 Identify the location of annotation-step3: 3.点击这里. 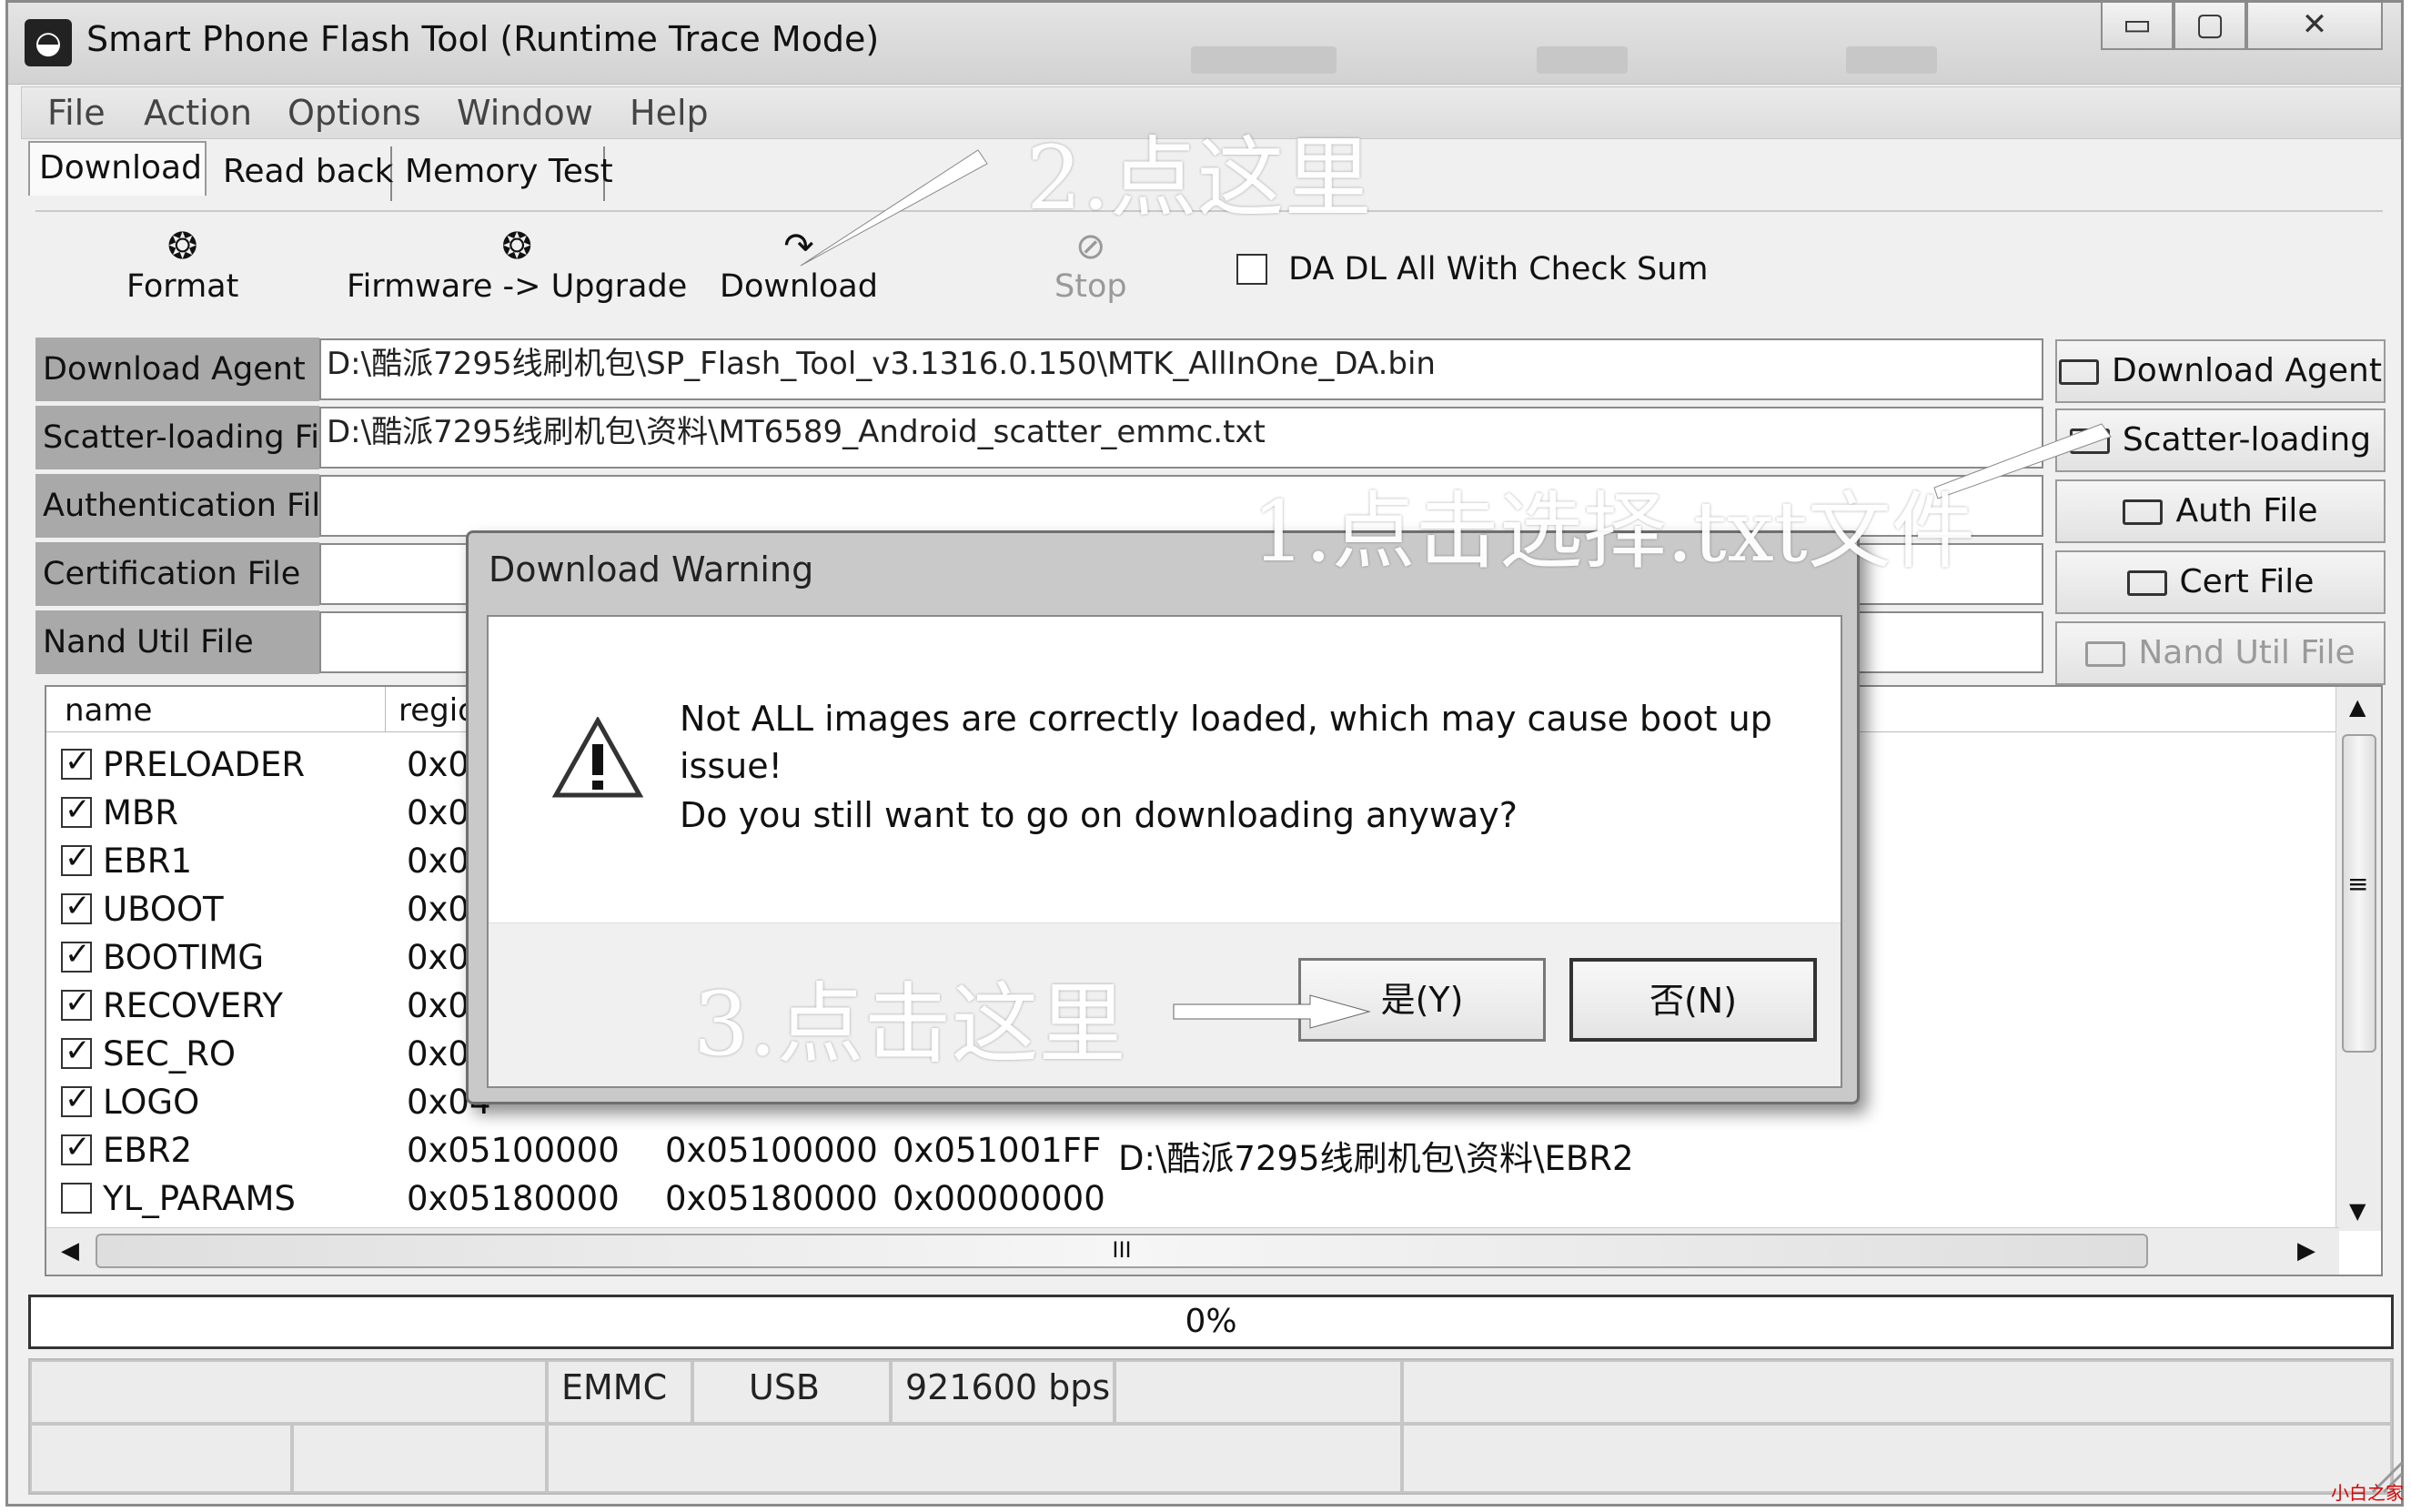
(909, 1024).